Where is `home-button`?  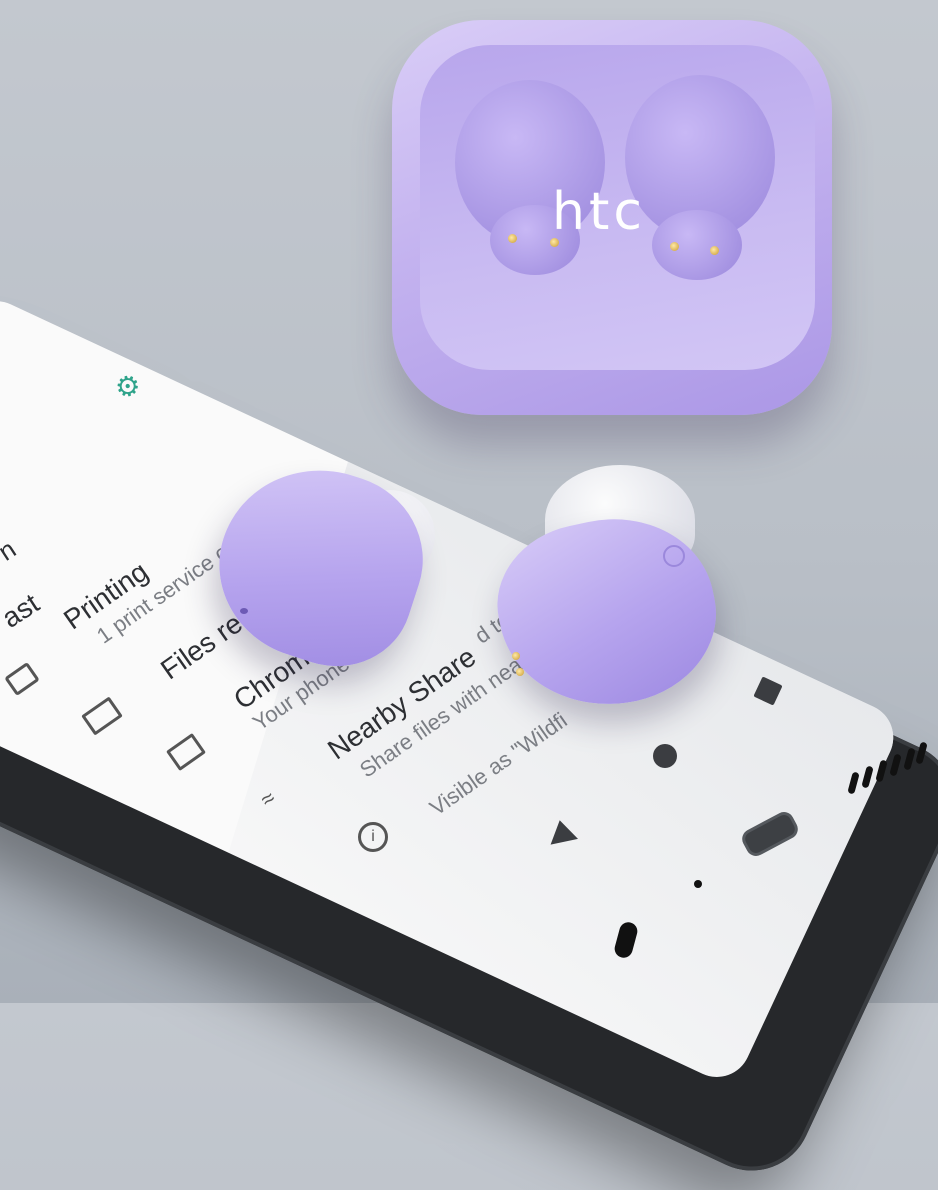
home-button is located at coordinates (665, 756).